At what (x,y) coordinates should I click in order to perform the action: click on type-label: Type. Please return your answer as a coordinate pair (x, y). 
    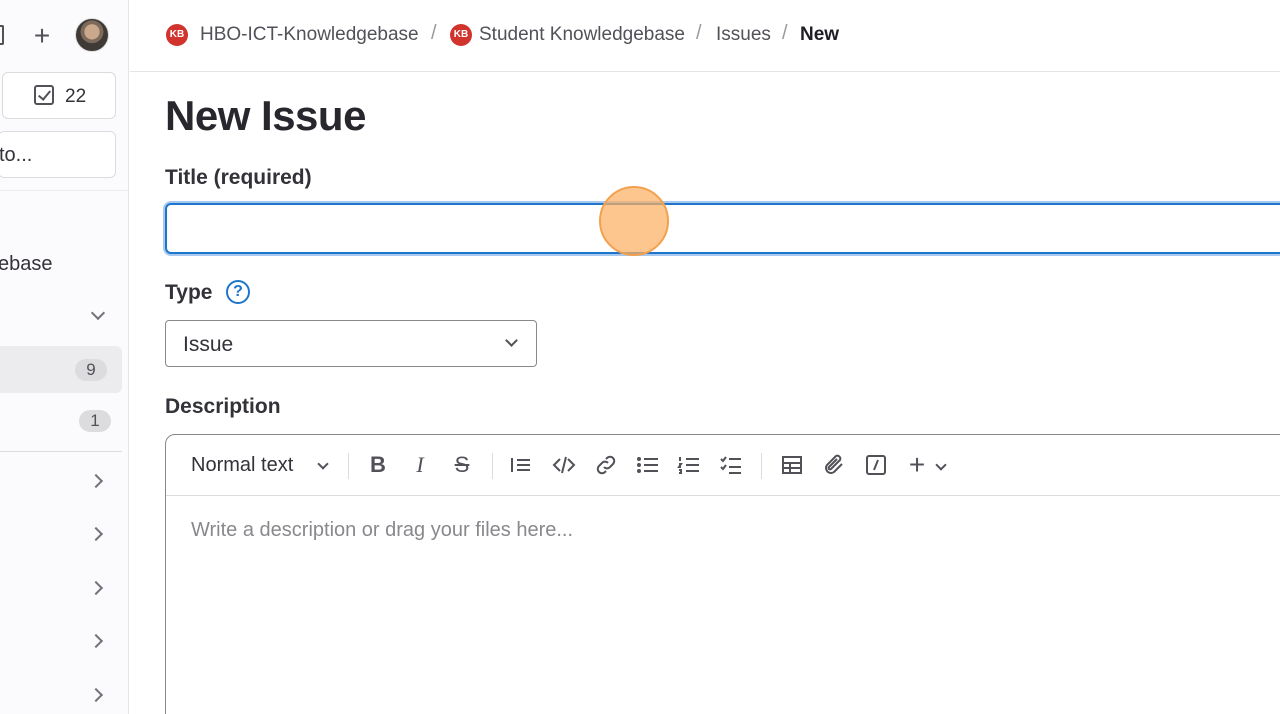
    Looking at the image, I should click on (189, 292).